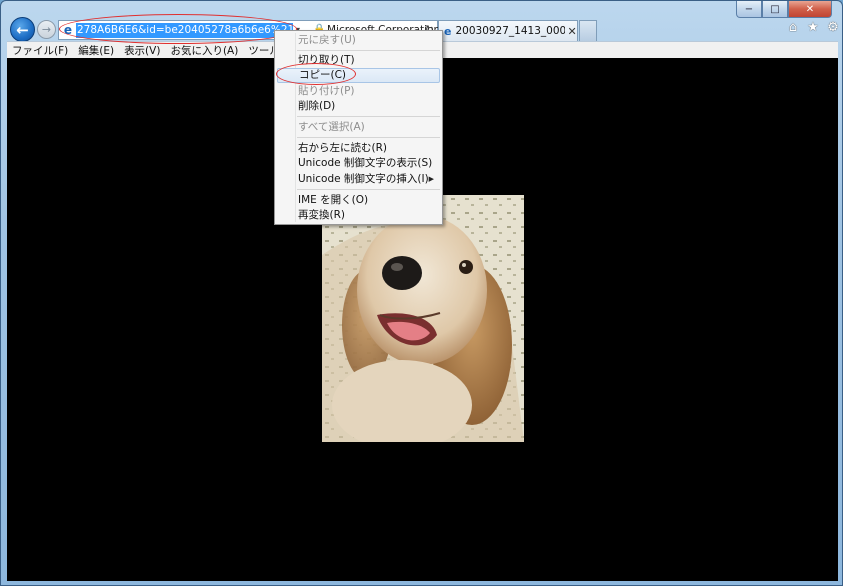 Image resolution: width=843 pixels, height=586 pixels. I want to click on dog-photo-image, so click(423, 318).